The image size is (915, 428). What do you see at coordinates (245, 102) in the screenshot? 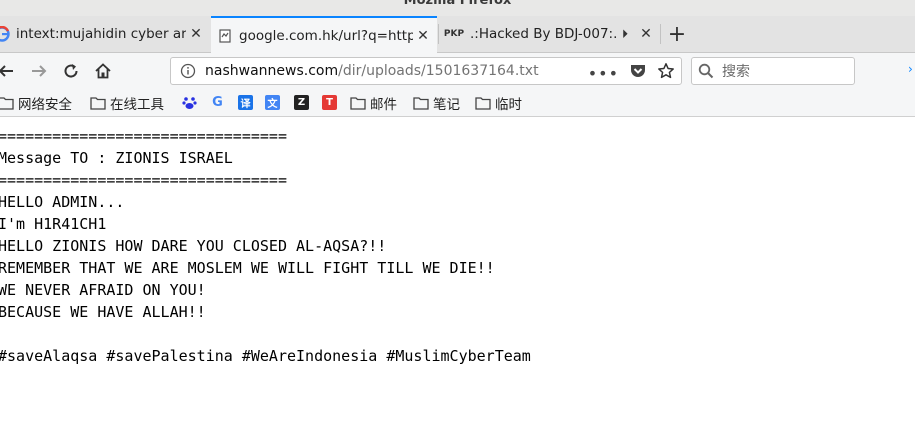
I see `translate-icon: 译` at bounding box center [245, 102].